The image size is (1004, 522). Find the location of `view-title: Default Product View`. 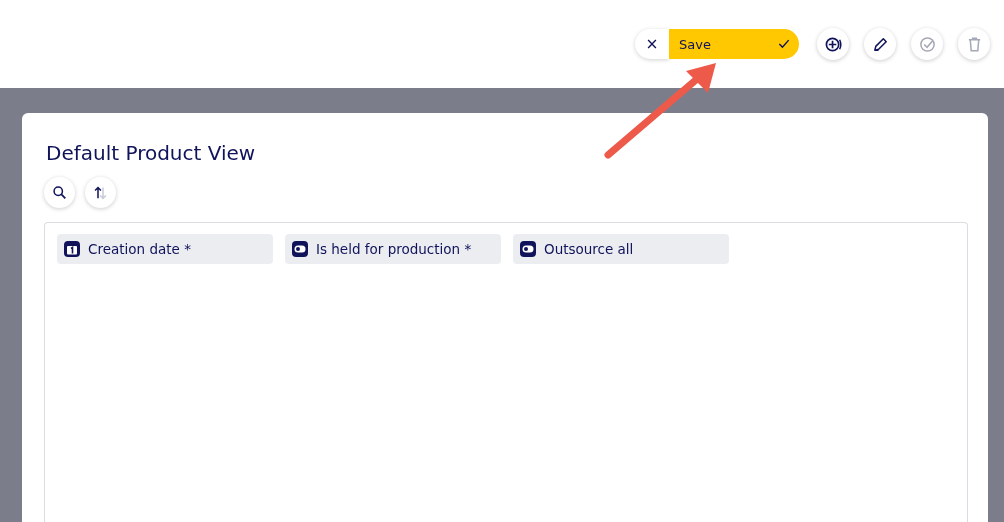

view-title: Default Product View is located at coordinates (151, 153).